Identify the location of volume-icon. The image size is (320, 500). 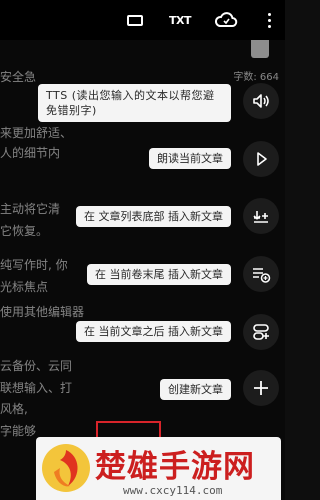
(261, 101).